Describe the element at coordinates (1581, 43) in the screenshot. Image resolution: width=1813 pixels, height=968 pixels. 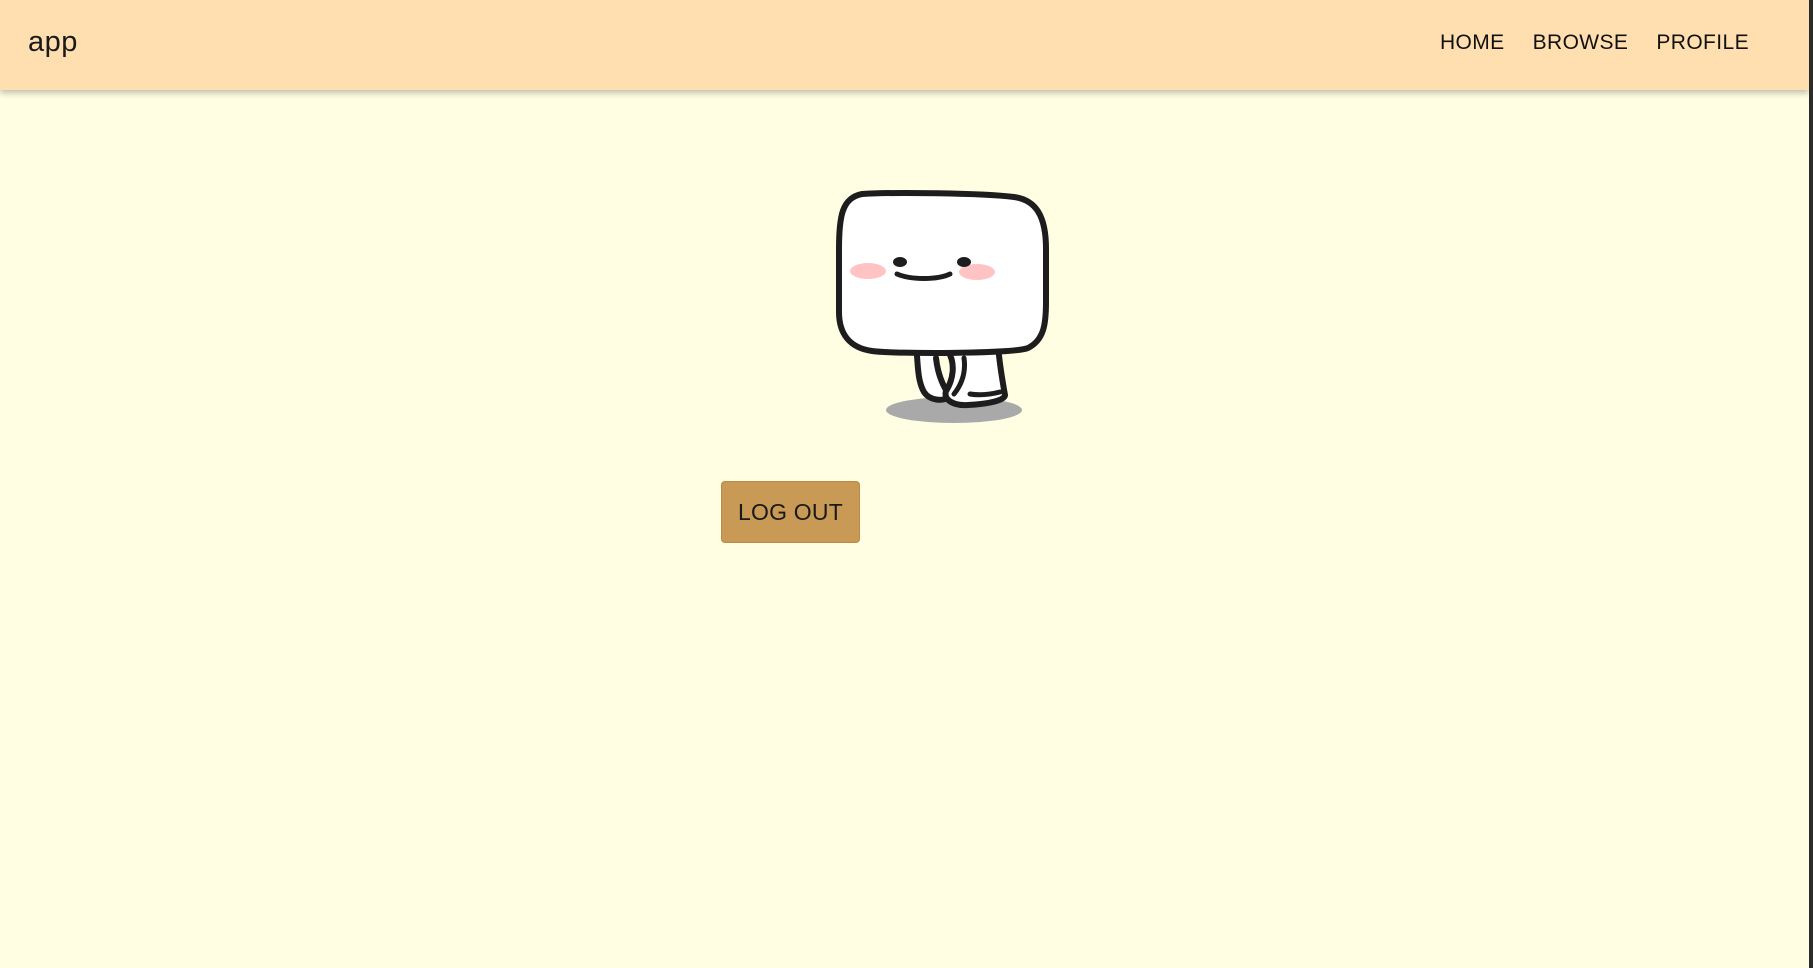
I see `nav-browse-link: BROWSE` at that location.